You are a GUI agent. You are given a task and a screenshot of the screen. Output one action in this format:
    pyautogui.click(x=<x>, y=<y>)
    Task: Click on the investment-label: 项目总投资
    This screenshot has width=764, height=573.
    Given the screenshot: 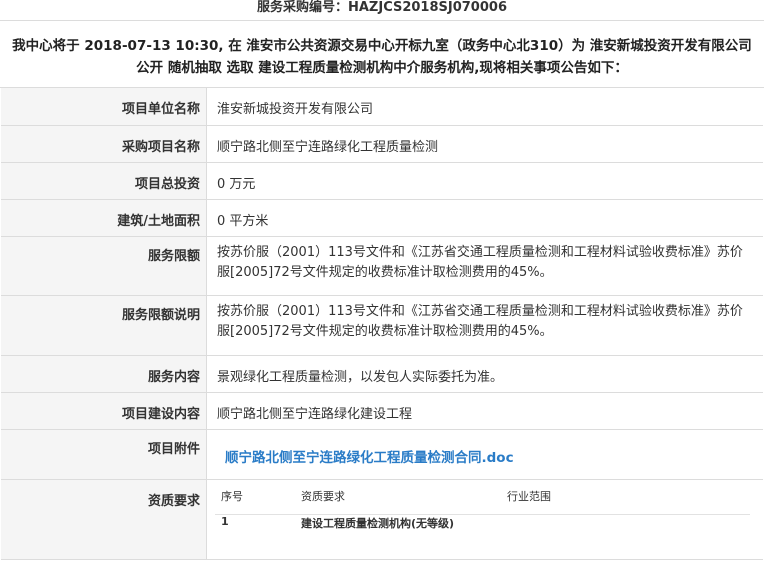 What is the action you would take?
    pyautogui.click(x=167, y=184)
    